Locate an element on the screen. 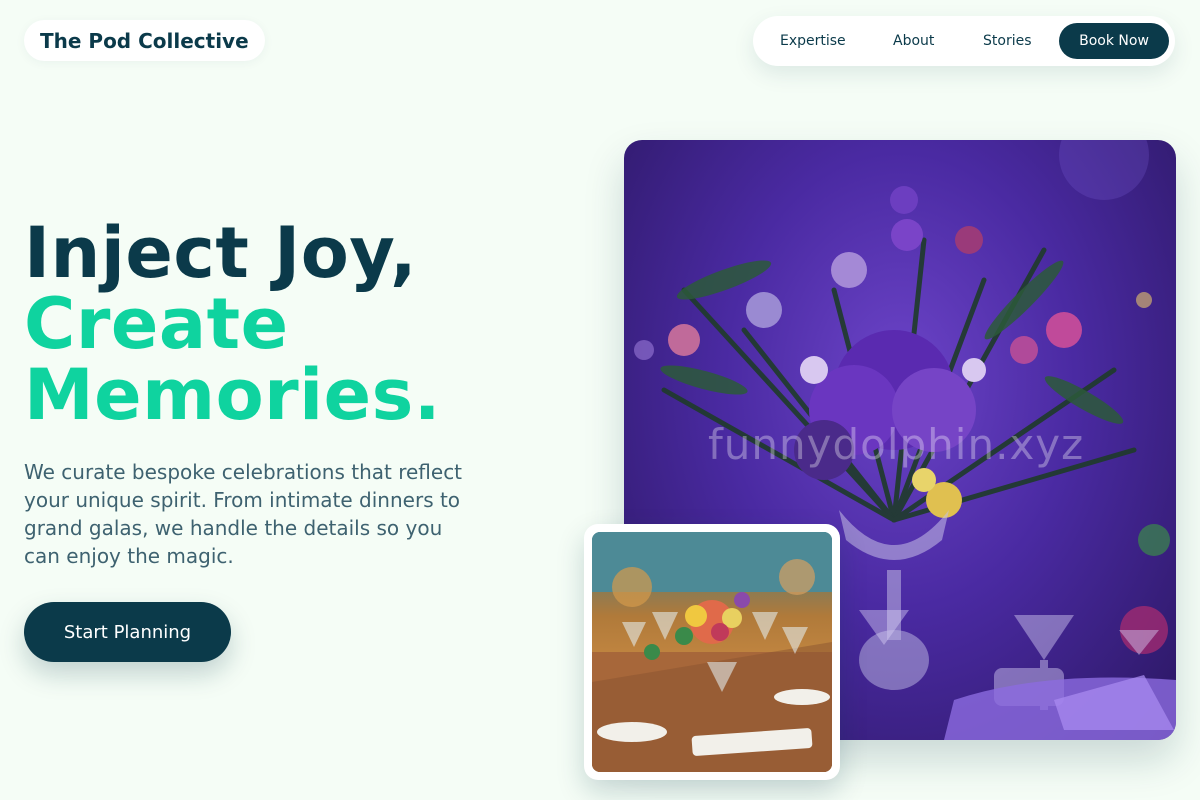  nav-link-stories: Stories is located at coordinates (1007, 41).